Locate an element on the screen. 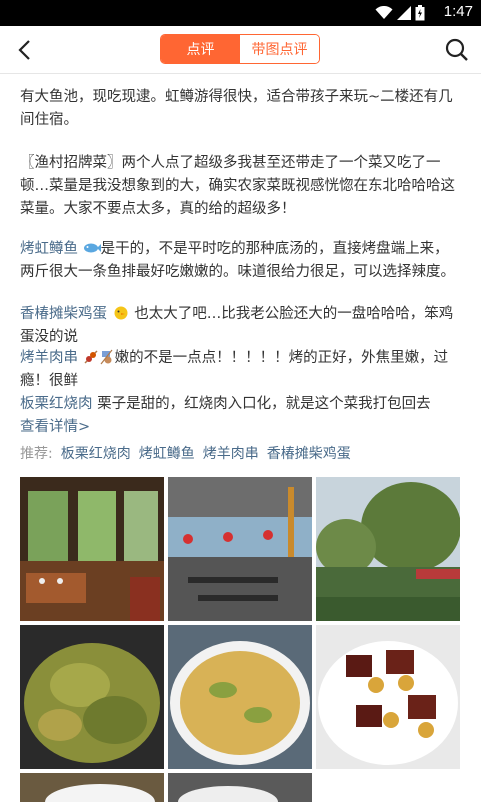 The height and width of the screenshot is (802, 481). oden-emoji-icon is located at coordinates (106, 357).